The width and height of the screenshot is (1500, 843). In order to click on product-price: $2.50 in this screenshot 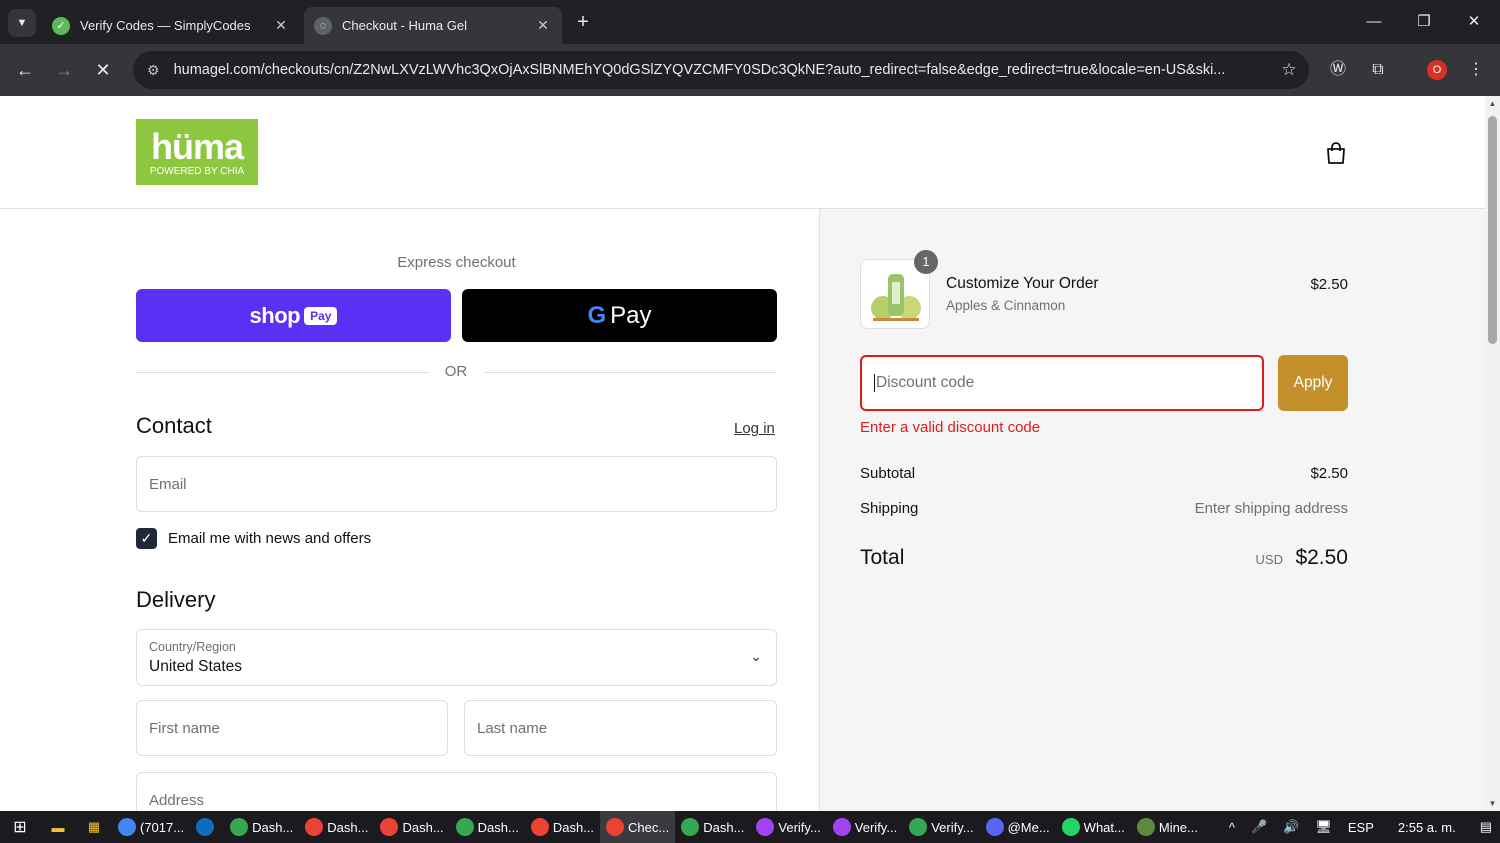, I will do `click(1329, 284)`.